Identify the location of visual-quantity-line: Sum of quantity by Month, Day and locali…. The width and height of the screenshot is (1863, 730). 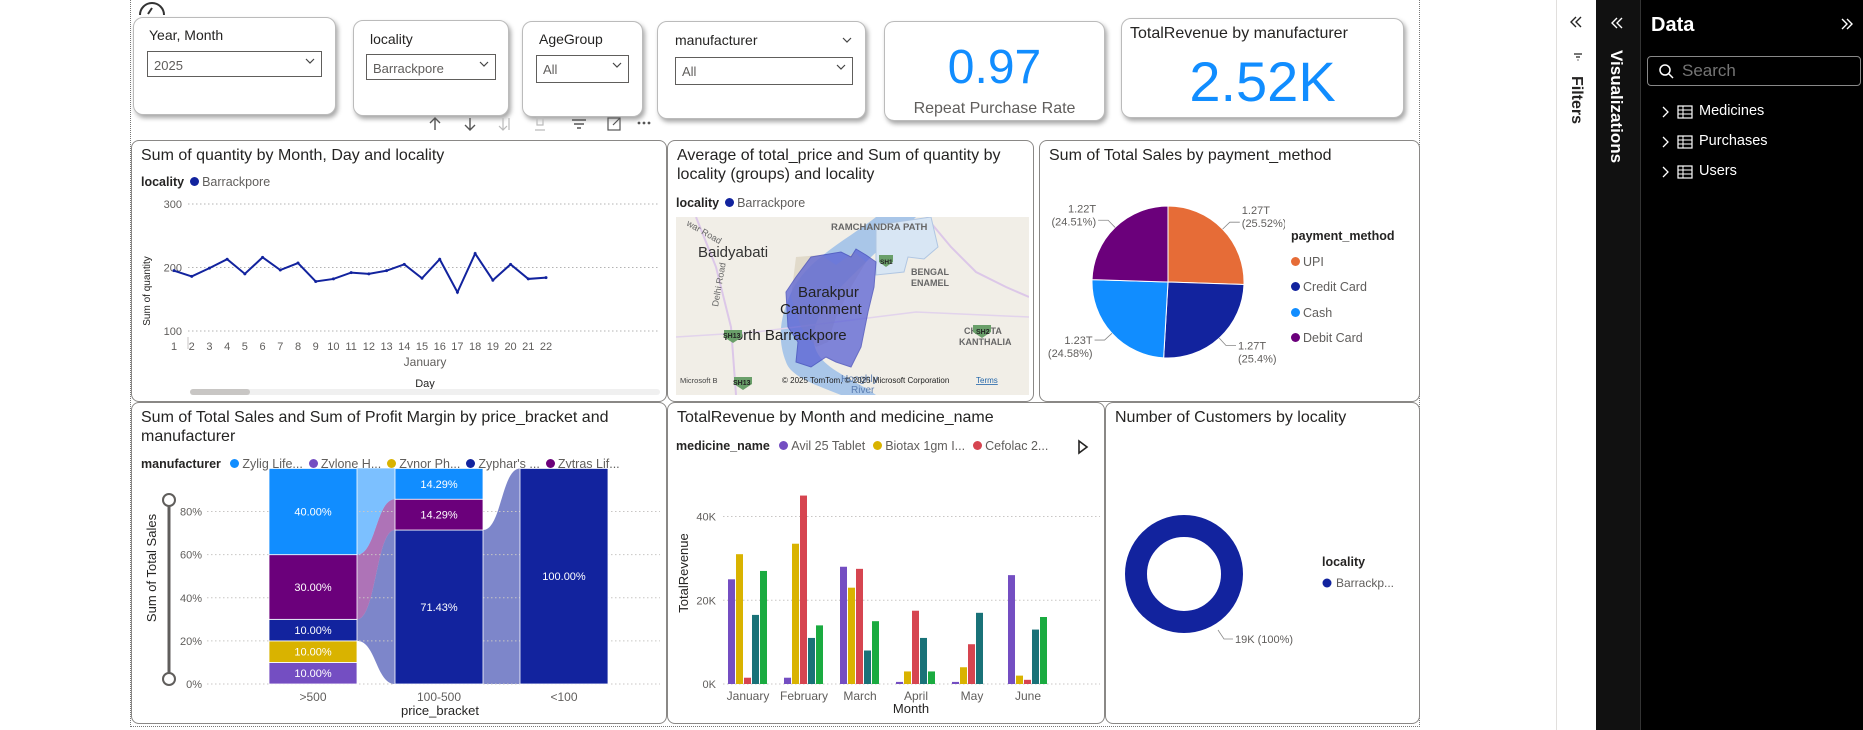
(399, 271).